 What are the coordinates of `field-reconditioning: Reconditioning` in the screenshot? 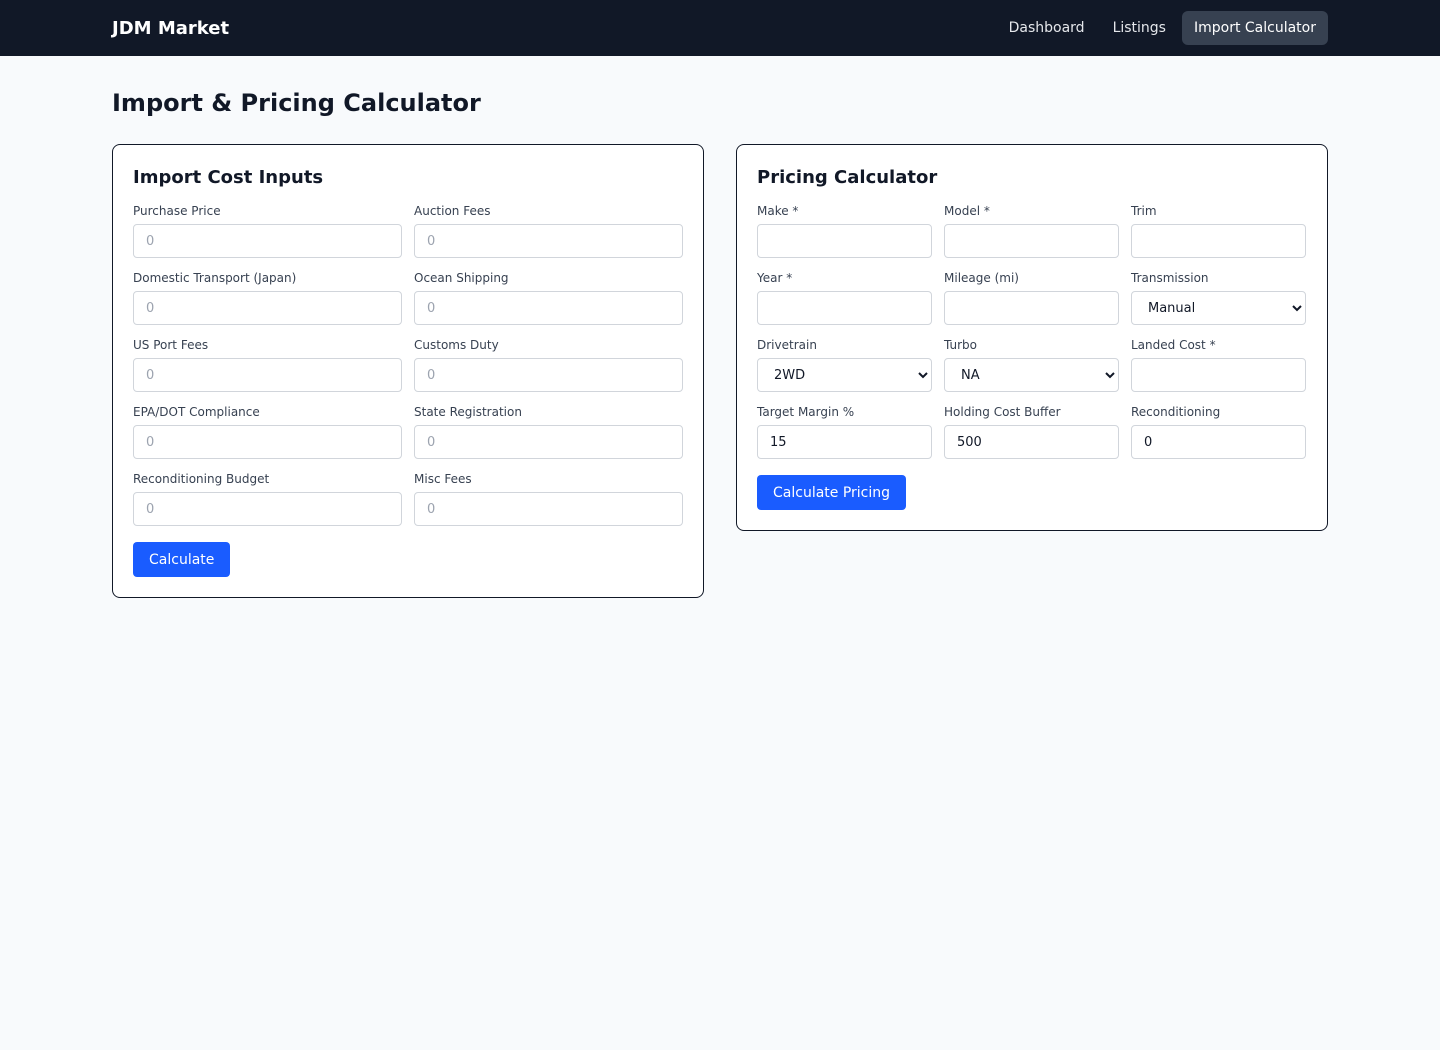 It's located at (1218, 432).